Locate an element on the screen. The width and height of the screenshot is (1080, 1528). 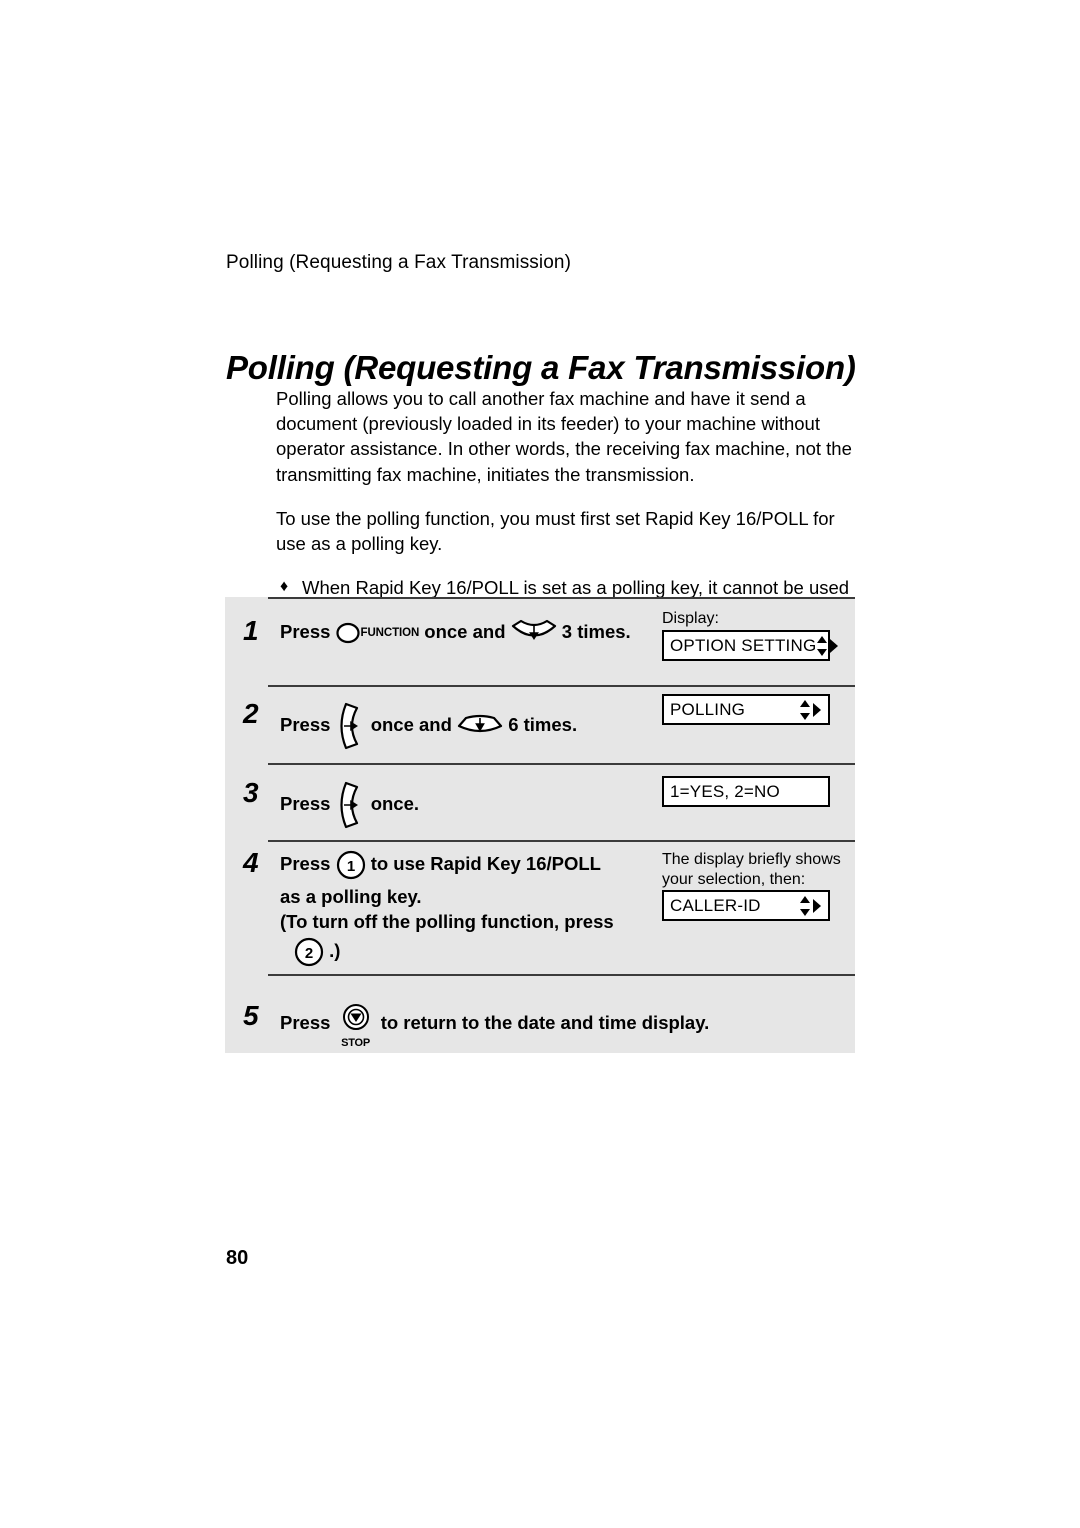
step-instruction: Press once. is located at coordinates (349, 805).